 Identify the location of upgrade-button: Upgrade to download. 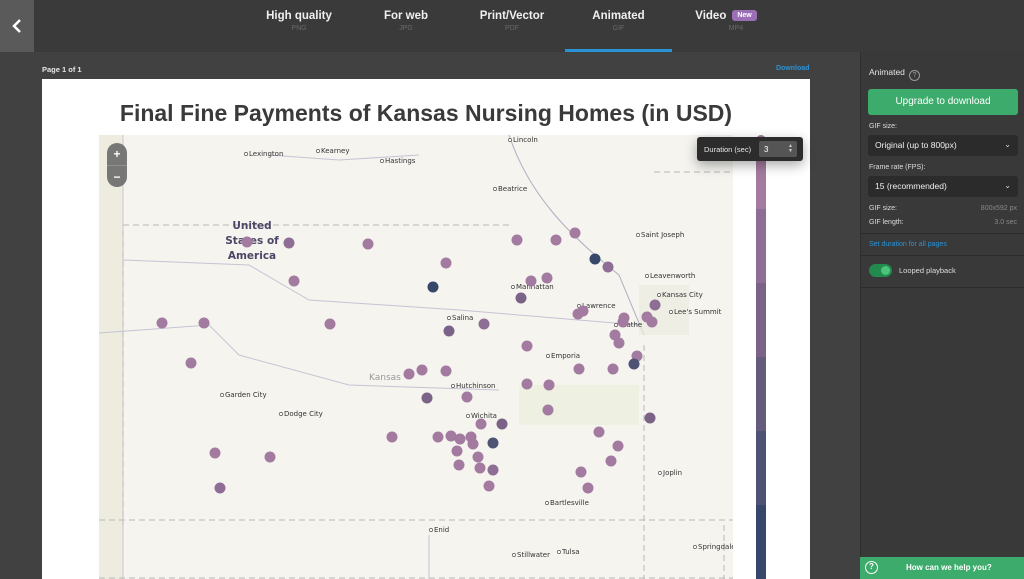
(943, 102).